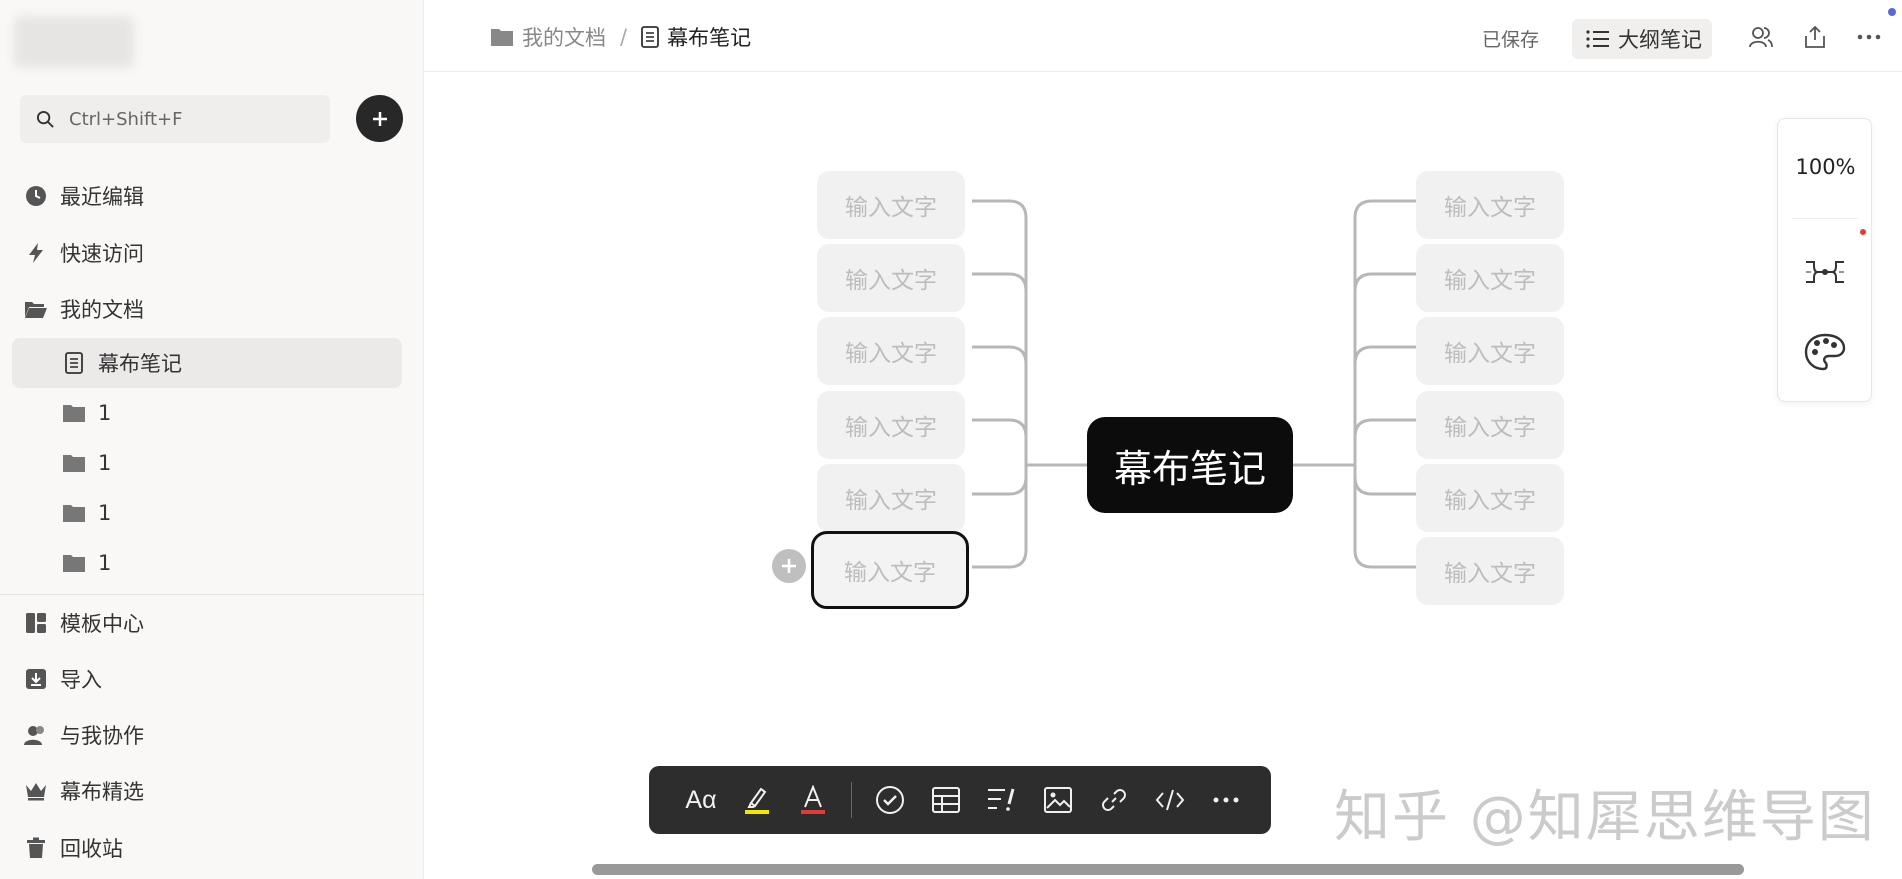 The image size is (1902, 879). Describe the element at coordinates (74, 42) in the screenshot. I see `account-avatar` at that location.